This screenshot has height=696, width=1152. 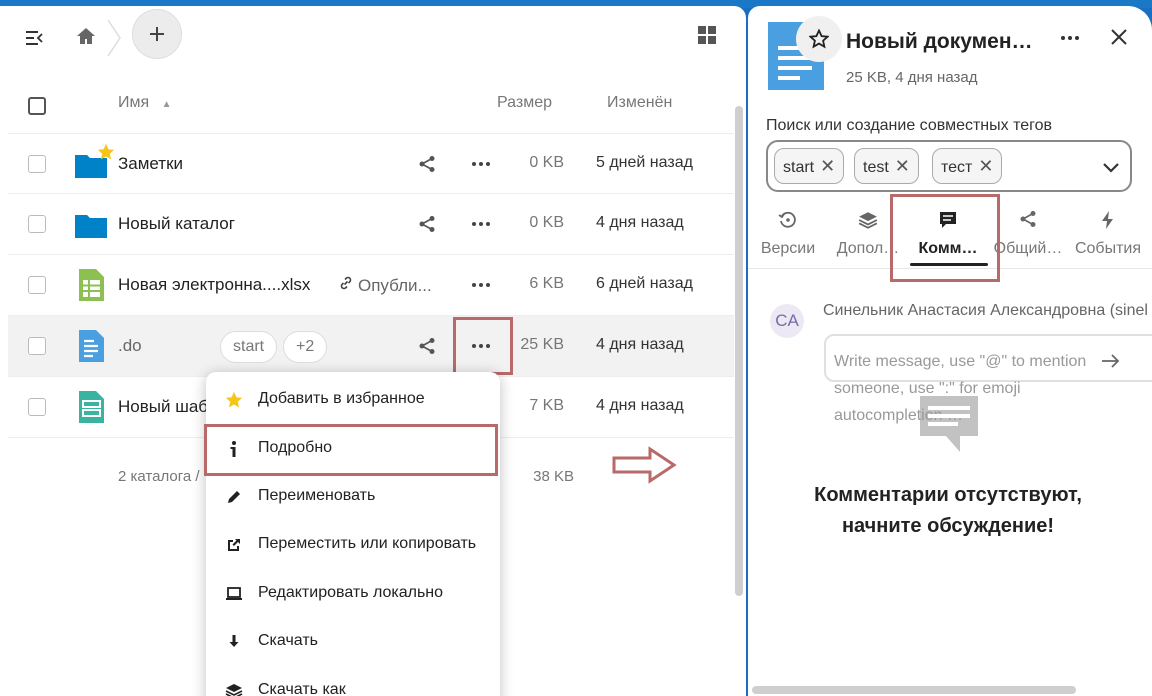 What do you see at coordinates (91, 407) in the screenshot?
I see `template-icon` at bounding box center [91, 407].